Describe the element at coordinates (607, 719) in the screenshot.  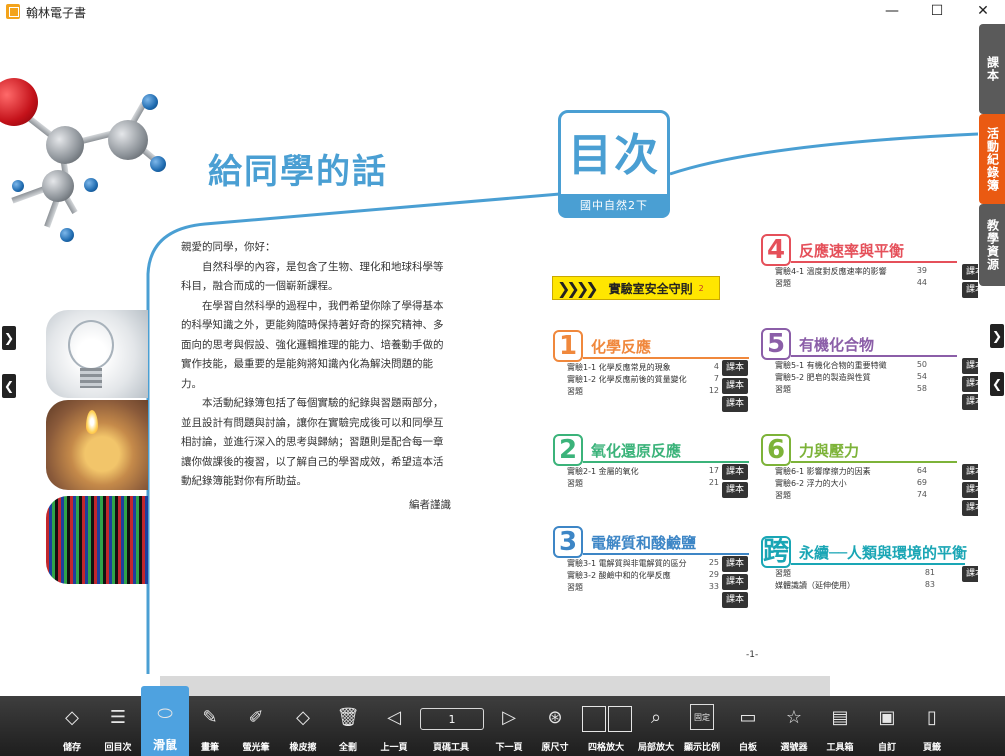
I see `two-page-view-icon` at that location.